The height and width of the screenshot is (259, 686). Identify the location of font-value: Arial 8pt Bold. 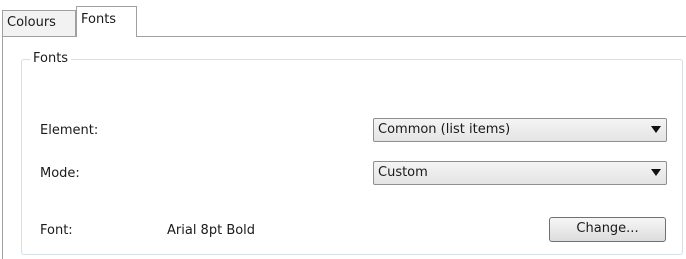
(211, 230).